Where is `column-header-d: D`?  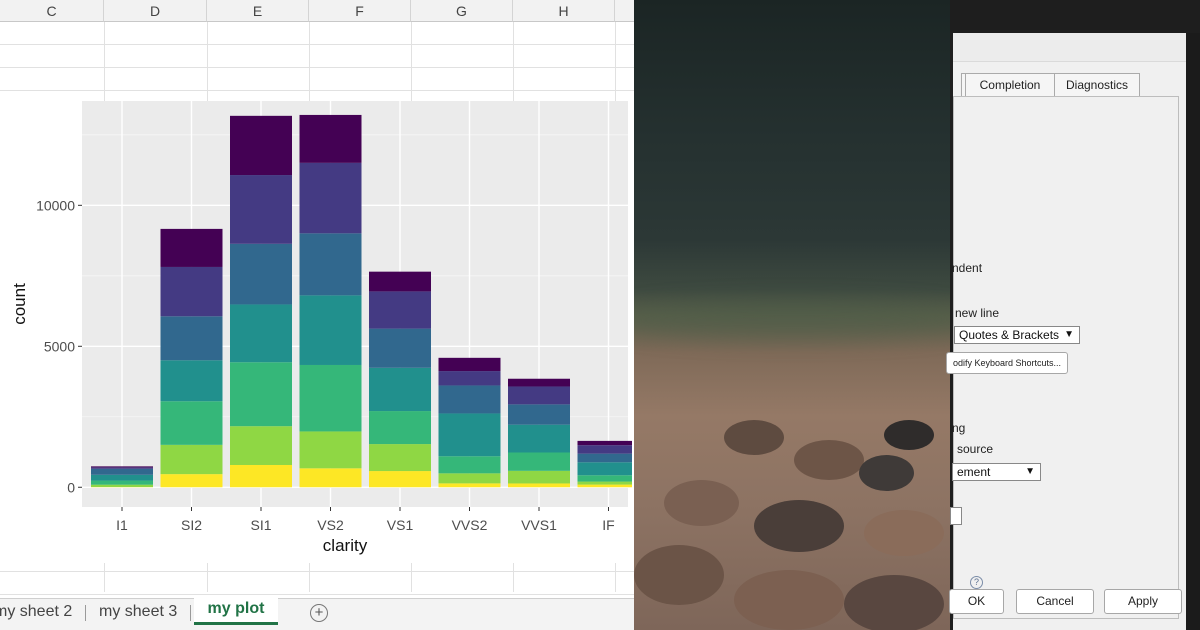
column-header-d: D is located at coordinates (155, 11).